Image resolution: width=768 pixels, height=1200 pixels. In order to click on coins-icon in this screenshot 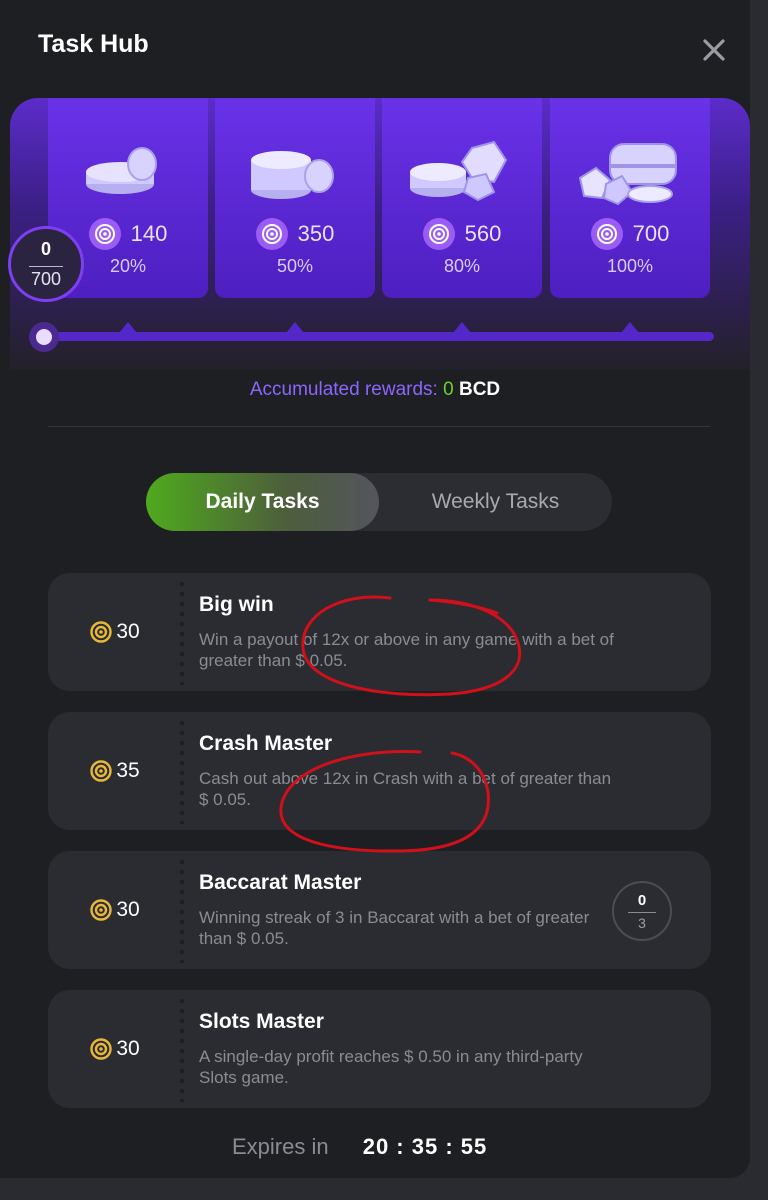, I will do `click(121, 170)`.